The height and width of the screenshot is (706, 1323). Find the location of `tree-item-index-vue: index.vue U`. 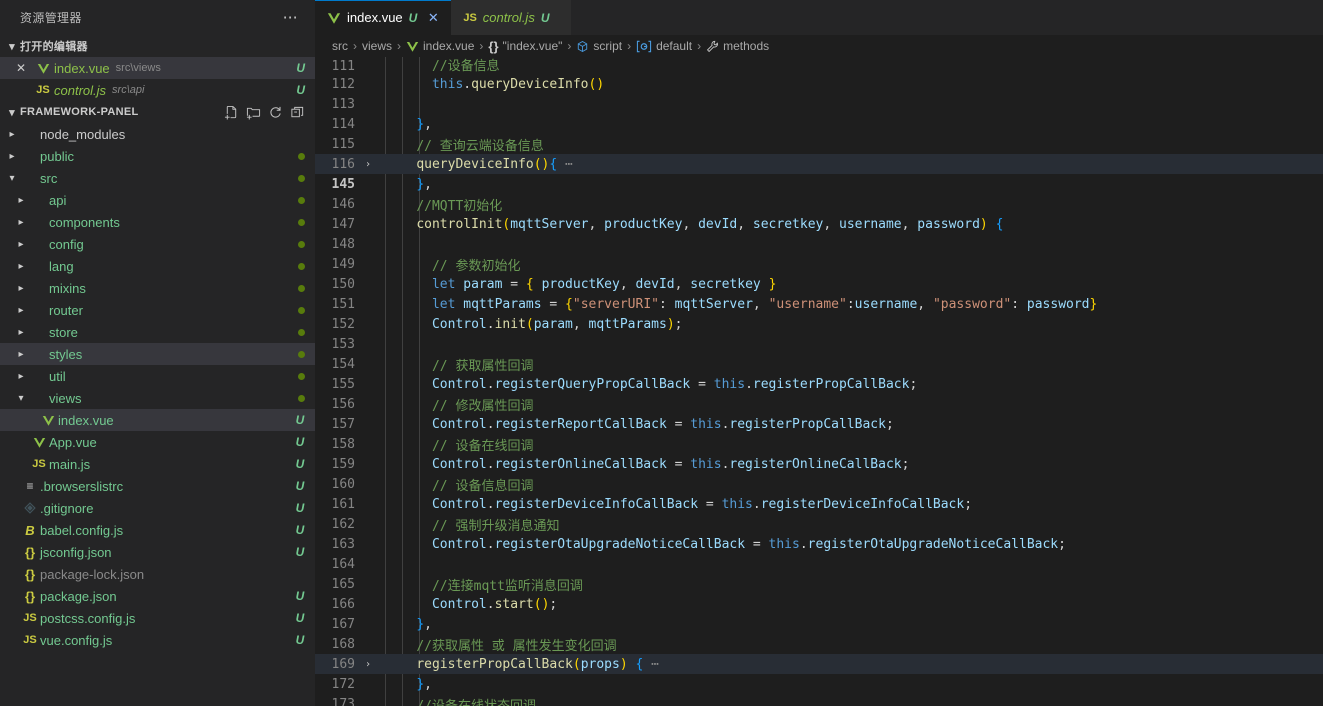

tree-item-index-vue: index.vue U is located at coordinates (157, 420).